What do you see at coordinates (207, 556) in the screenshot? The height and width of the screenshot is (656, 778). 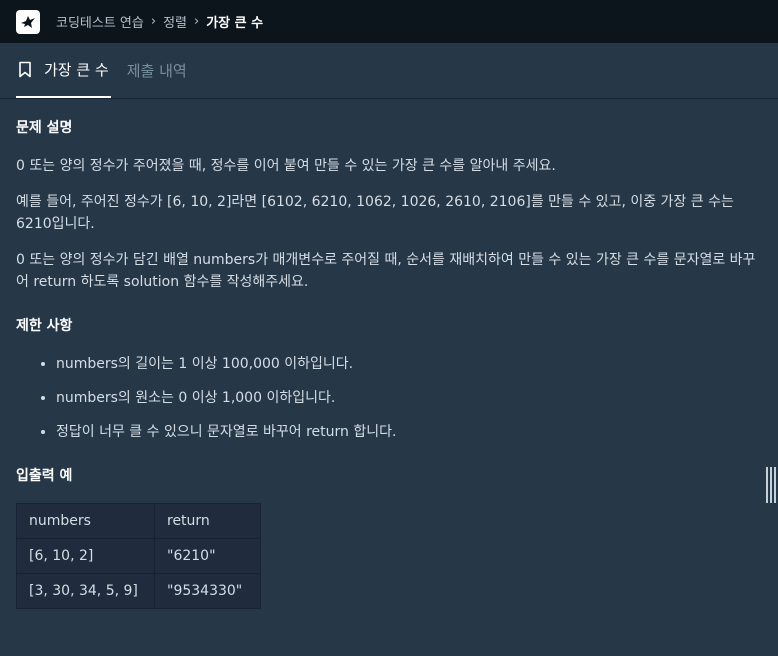 I see `table-cell: "6210"` at bounding box center [207, 556].